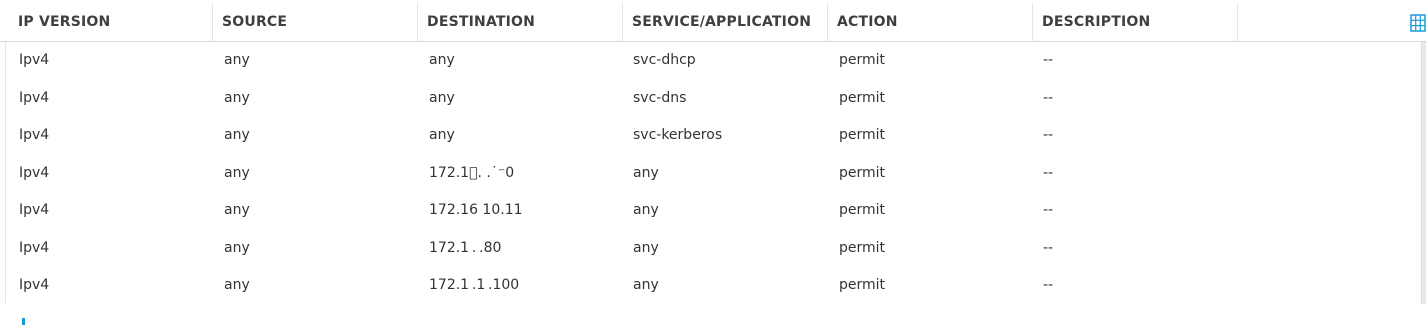 The height and width of the screenshot is (325, 1426). What do you see at coordinates (315, 22) in the screenshot?
I see `column-header-source: SOURCE` at bounding box center [315, 22].